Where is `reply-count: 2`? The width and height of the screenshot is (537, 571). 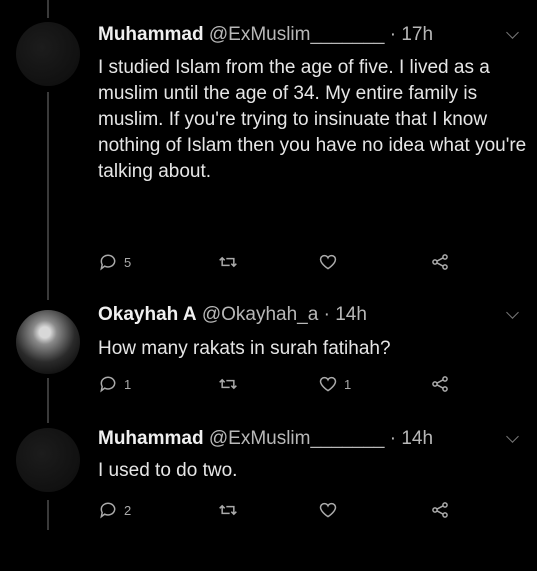
reply-count: 2 is located at coordinates (128, 510).